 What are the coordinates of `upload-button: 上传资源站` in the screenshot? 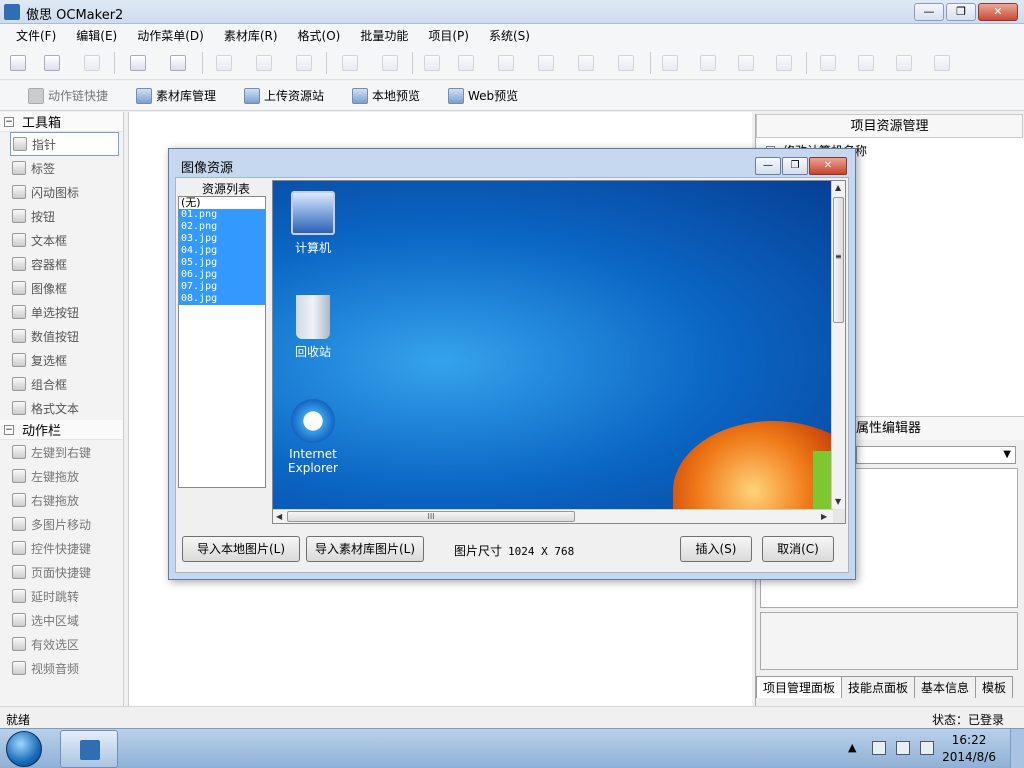 It's located at (284, 95).